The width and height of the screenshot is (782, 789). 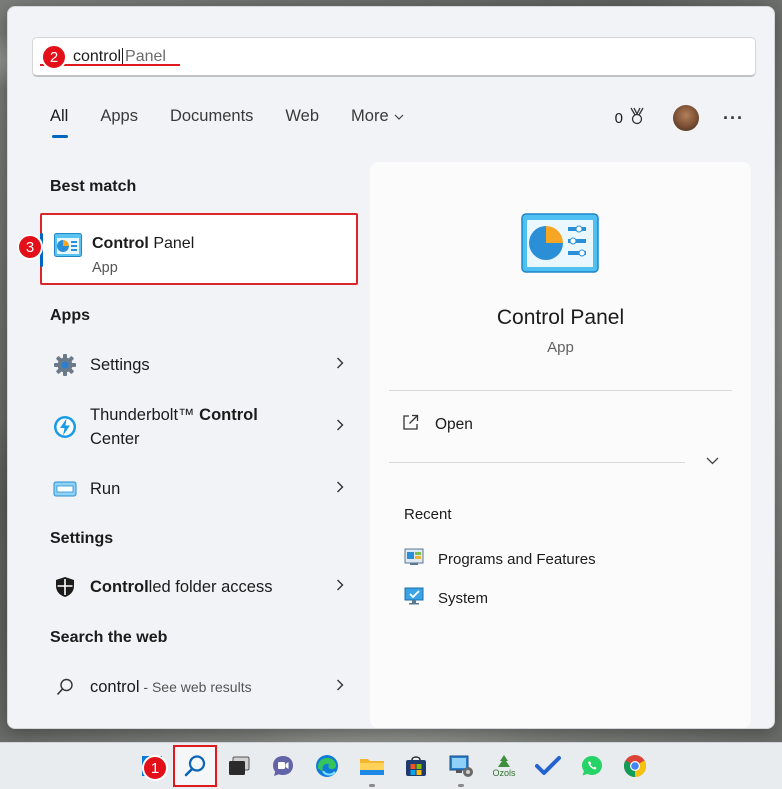 What do you see at coordinates (65, 489) in the screenshot?
I see `run-dialog-icon` at bounding box center [65, 489].